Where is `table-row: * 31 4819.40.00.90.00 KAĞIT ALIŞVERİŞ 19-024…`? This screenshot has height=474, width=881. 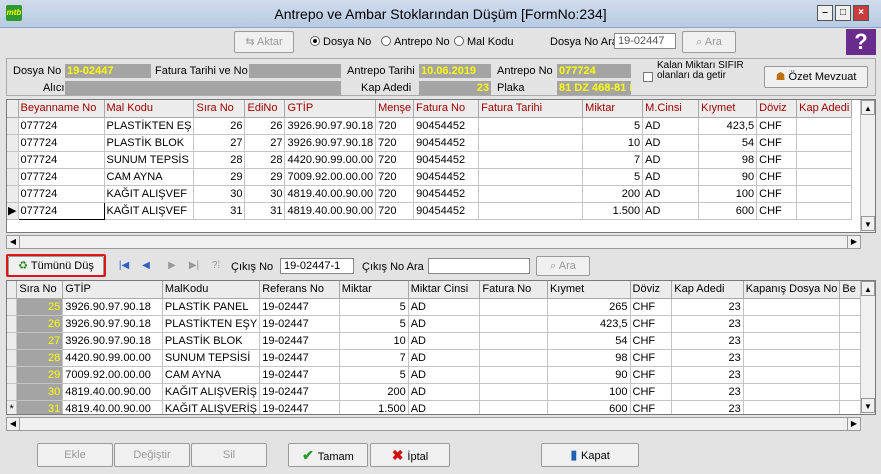 table-row: * 31 4819.40.00.90.00 KAĞIT ALIŞVERİŞ 19-024… is located at coordinates (441, 407).